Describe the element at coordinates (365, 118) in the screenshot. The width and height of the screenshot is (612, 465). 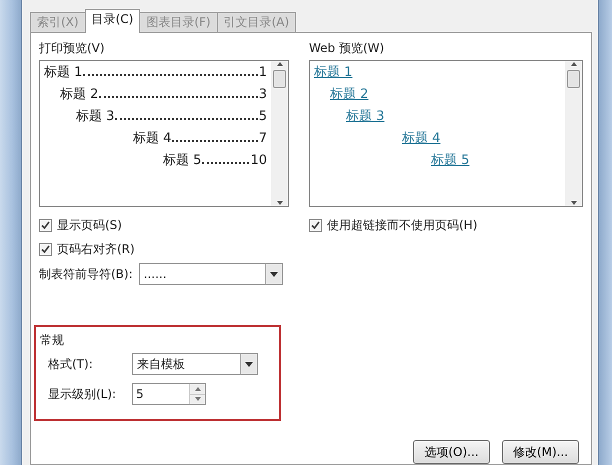
I see `heading-link: 标题 3` at that location.